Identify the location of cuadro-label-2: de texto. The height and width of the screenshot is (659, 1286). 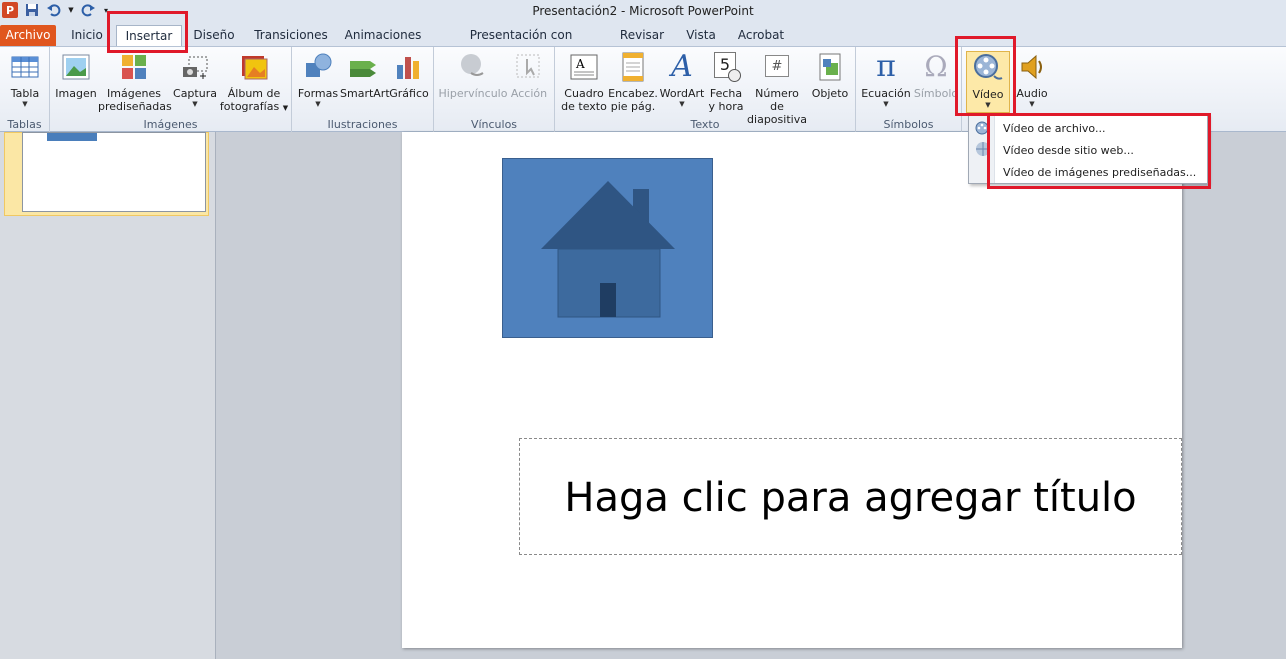
(584, 106).